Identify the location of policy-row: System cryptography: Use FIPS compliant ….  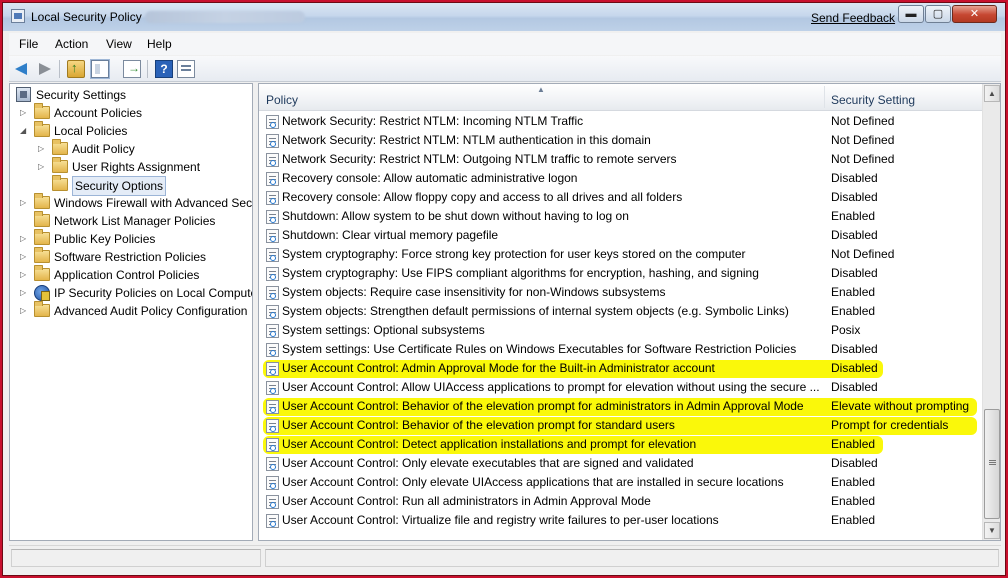
(620, 273).